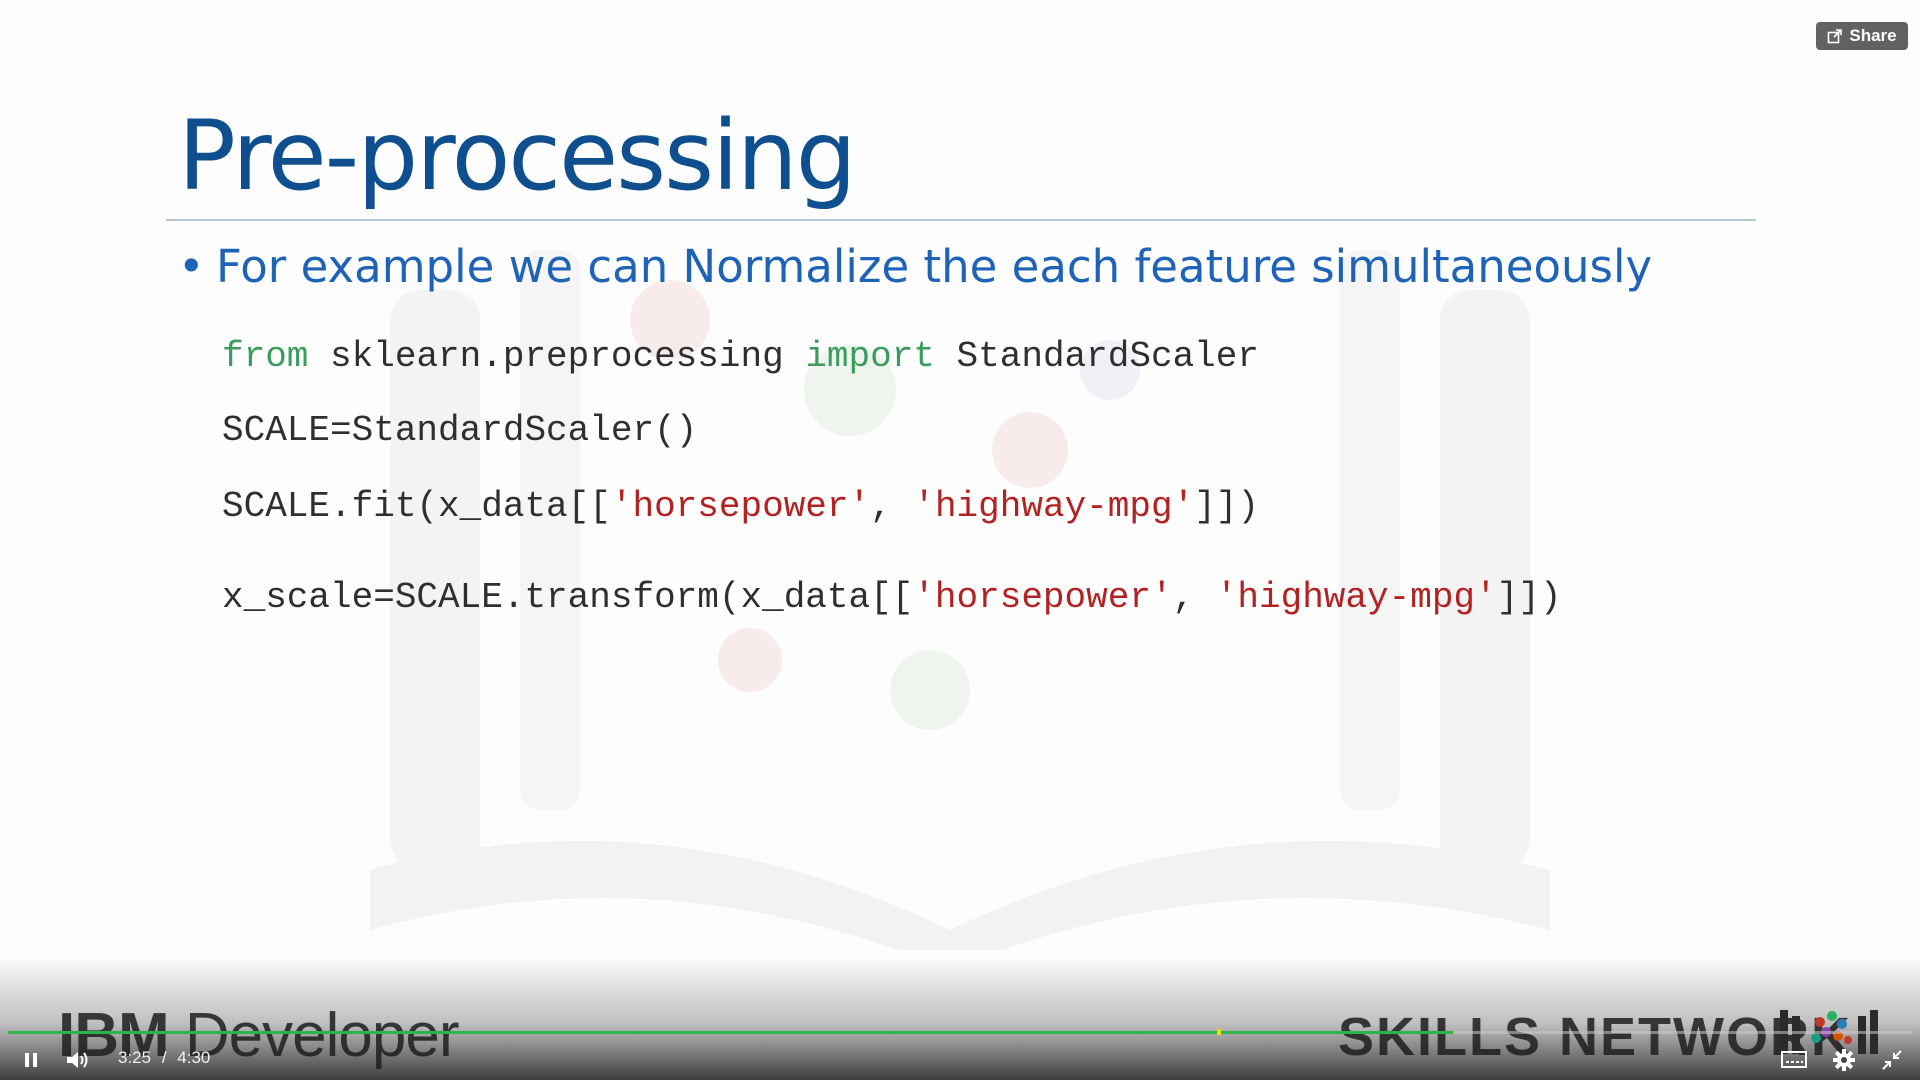 The width and height of the screenshot is (1920, 1080). I want to click on code-text: SCALE.fit(x_data[[, so click(416, 506).